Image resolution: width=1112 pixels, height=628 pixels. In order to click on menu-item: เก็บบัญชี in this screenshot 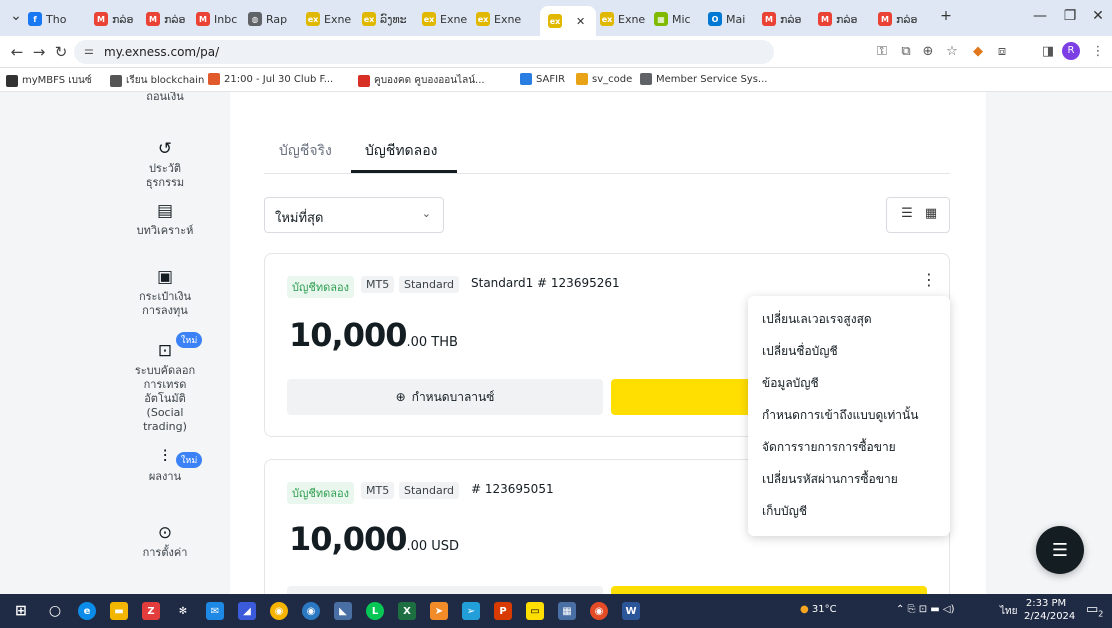, I will do `click(784, 511)`.